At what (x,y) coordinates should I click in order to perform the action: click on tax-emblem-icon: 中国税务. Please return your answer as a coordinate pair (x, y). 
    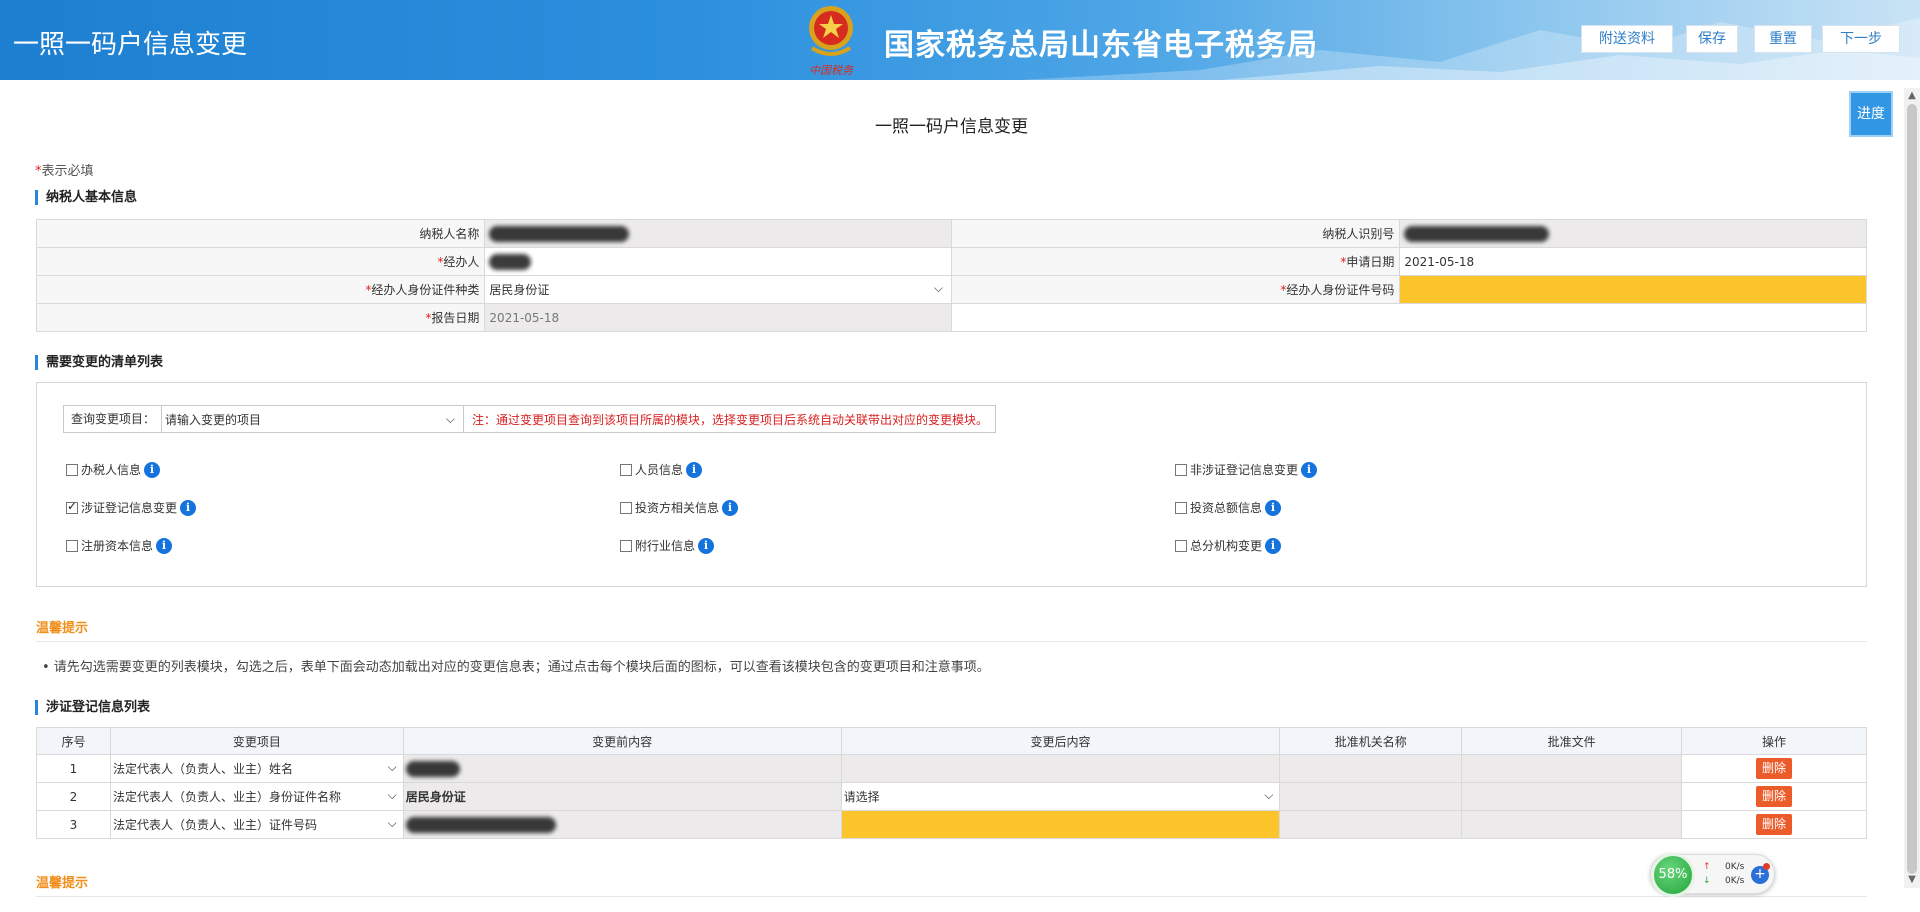
    Looking at the image, I should click on (831, 41).